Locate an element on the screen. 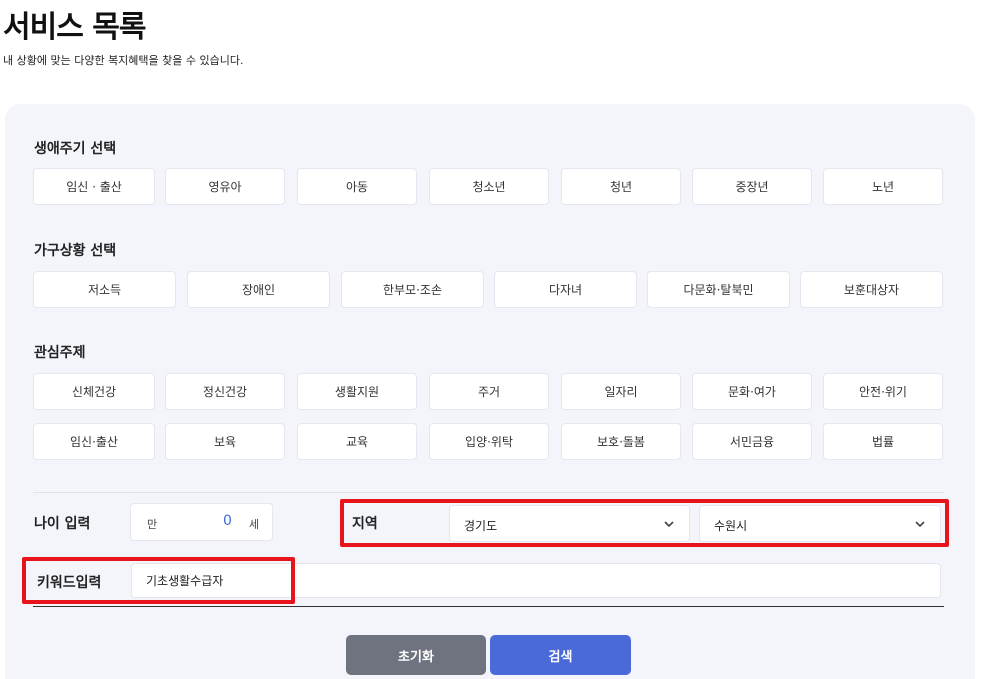 Image resolution: width=982 pixels, height=679 pixels. interest-title: 관심주제 is located at coordinates (60, 353).